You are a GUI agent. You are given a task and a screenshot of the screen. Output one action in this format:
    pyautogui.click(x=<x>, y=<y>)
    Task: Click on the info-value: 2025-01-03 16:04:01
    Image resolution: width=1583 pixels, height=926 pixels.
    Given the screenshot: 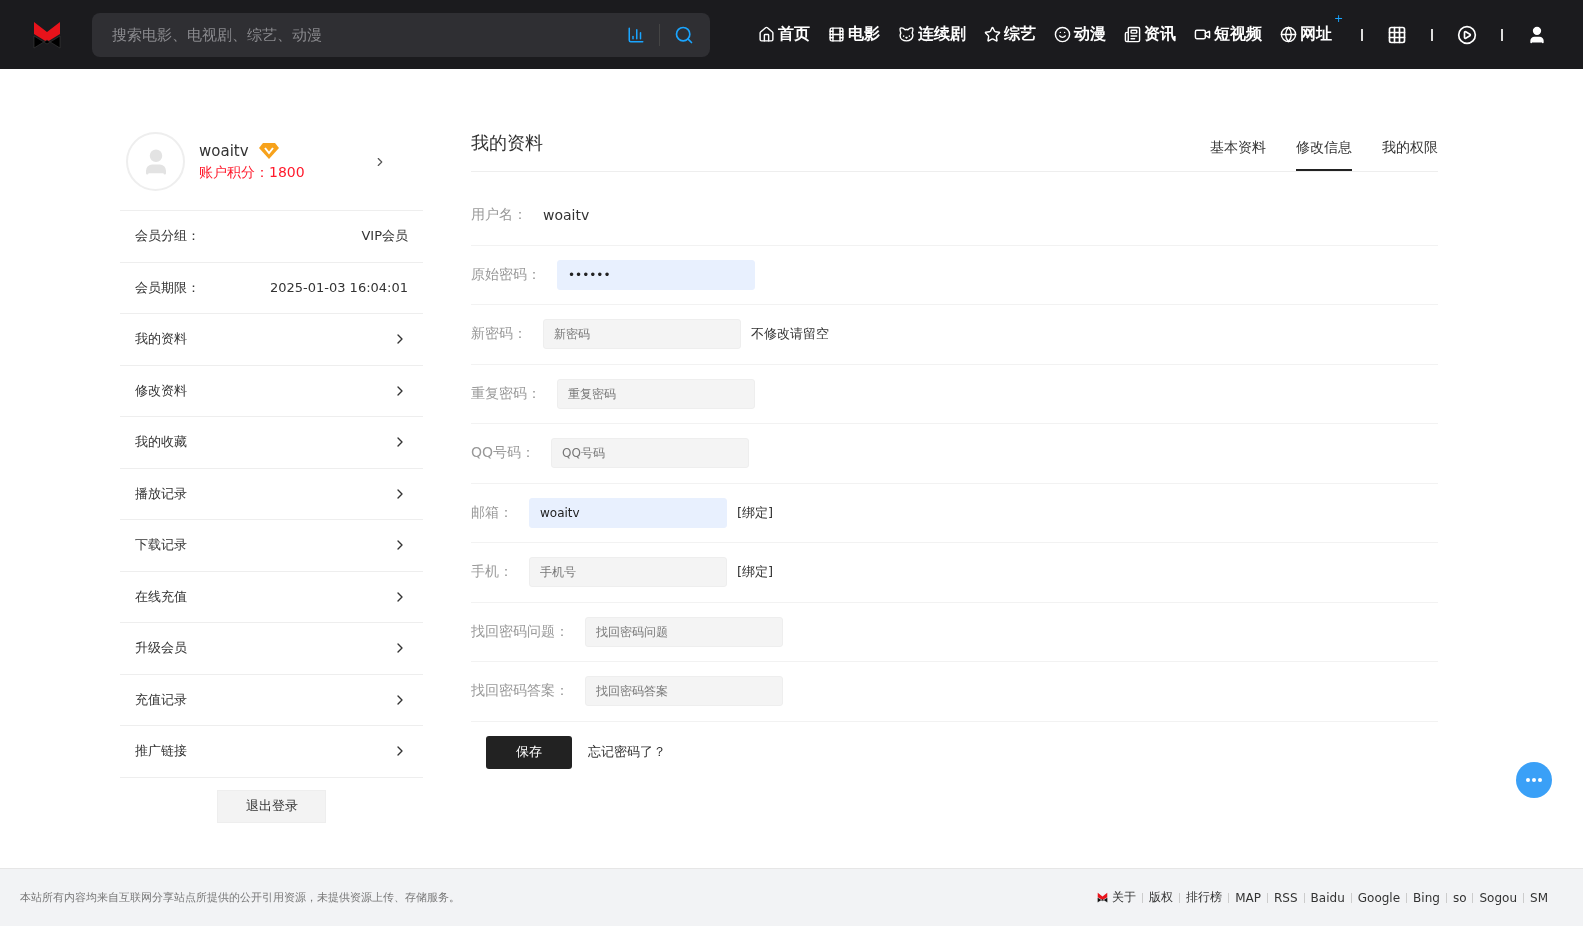 What is the action you would take?
    pyautogui.click(x=338, y=288)
    